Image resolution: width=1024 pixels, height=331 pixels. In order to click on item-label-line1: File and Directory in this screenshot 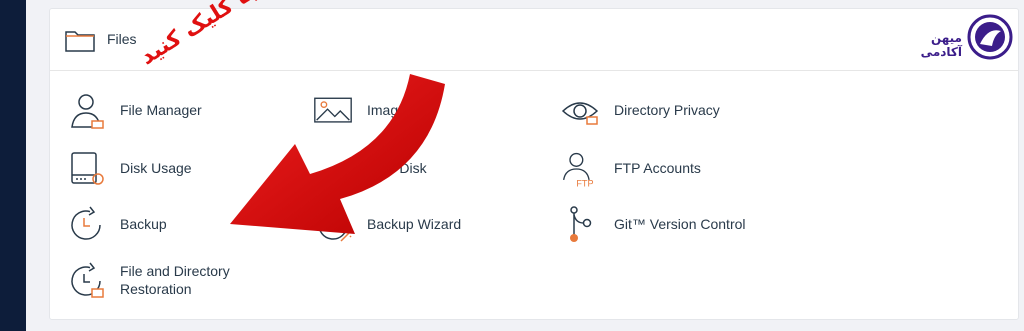, I will do `click(175, 271)`.